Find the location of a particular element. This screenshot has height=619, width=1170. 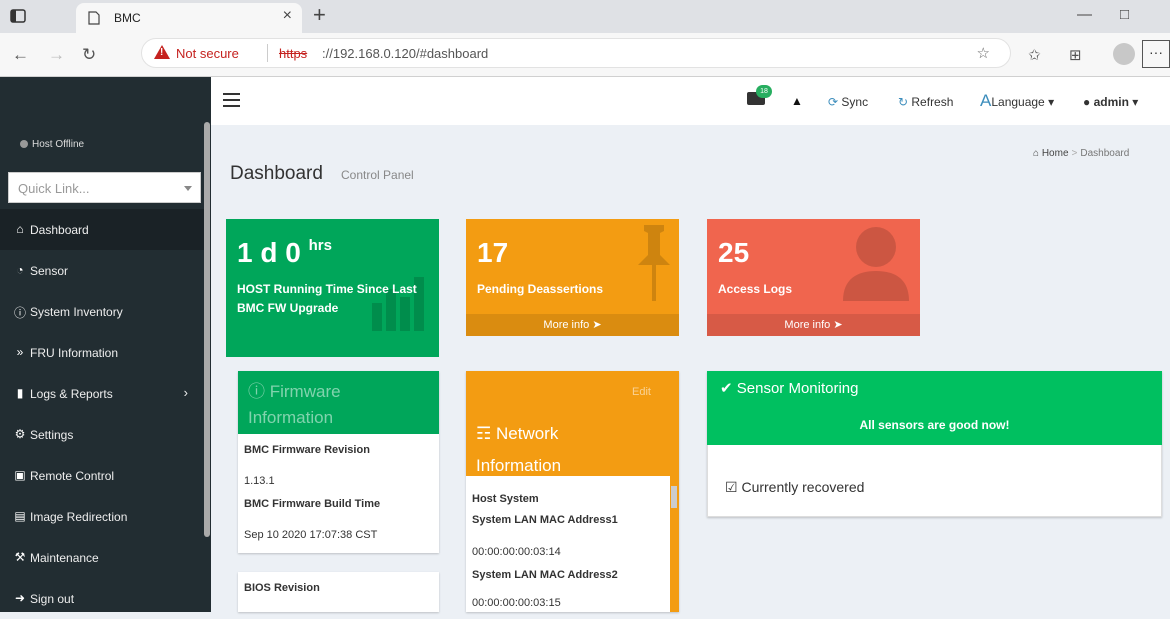

host-system-label: Host System is located at coordinates (505, 499).